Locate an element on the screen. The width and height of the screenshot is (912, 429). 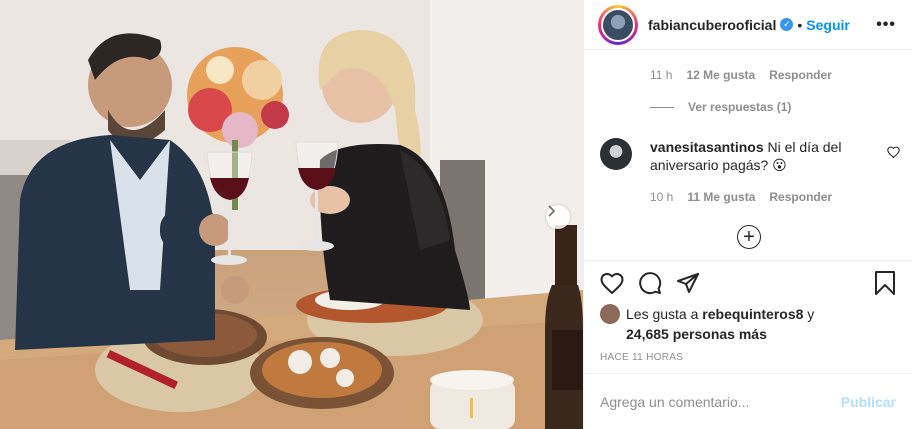
next-photo-button is located at coordinates (558, 217).